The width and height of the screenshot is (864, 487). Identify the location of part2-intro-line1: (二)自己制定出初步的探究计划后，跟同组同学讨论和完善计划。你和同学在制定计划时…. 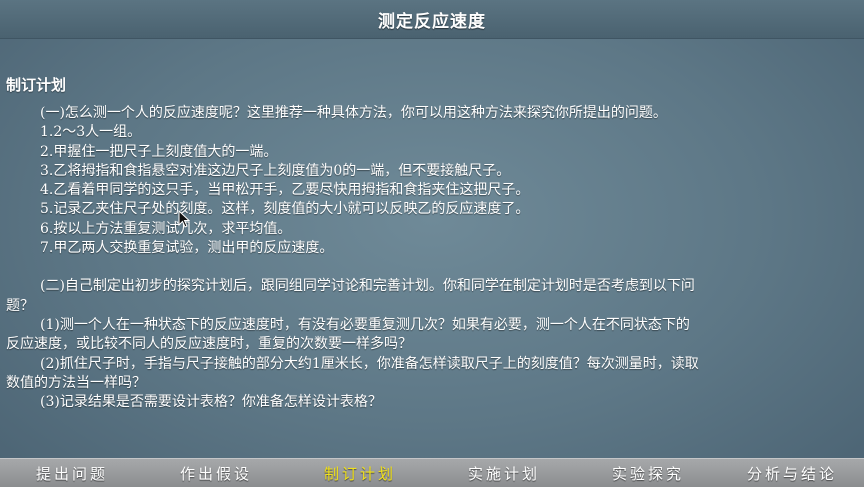
(367, 286).